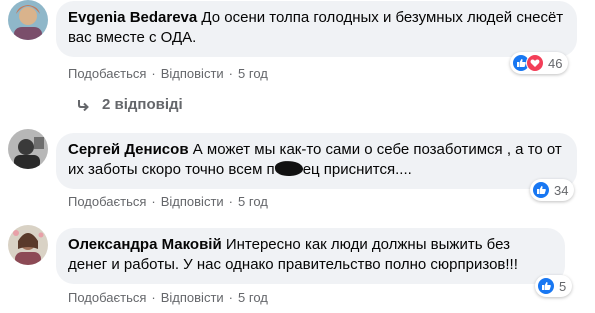 The width and height of the screenshot is (595, 313). What do you see at coordinates (555, 63) in the screenshot?
I see `reaction-count: 46` at bounding box center [555, 63].